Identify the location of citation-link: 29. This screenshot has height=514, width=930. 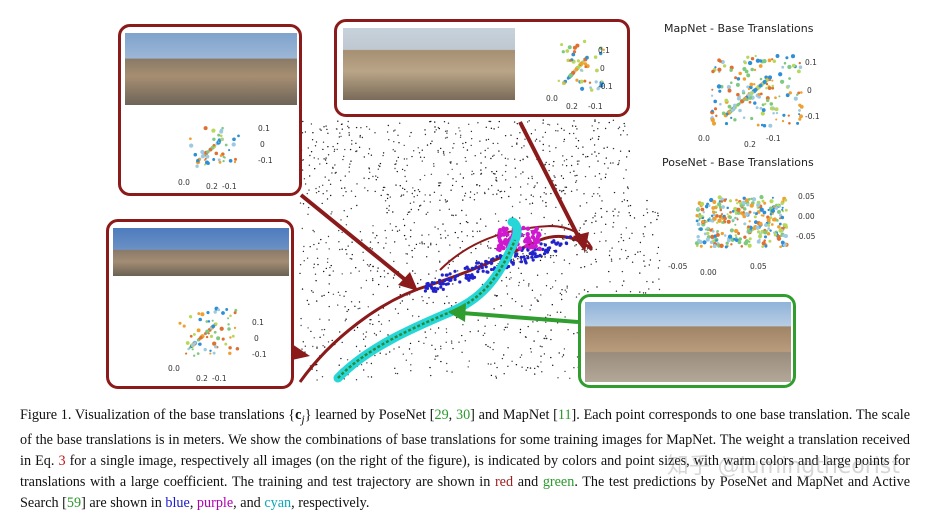
(441, 415).